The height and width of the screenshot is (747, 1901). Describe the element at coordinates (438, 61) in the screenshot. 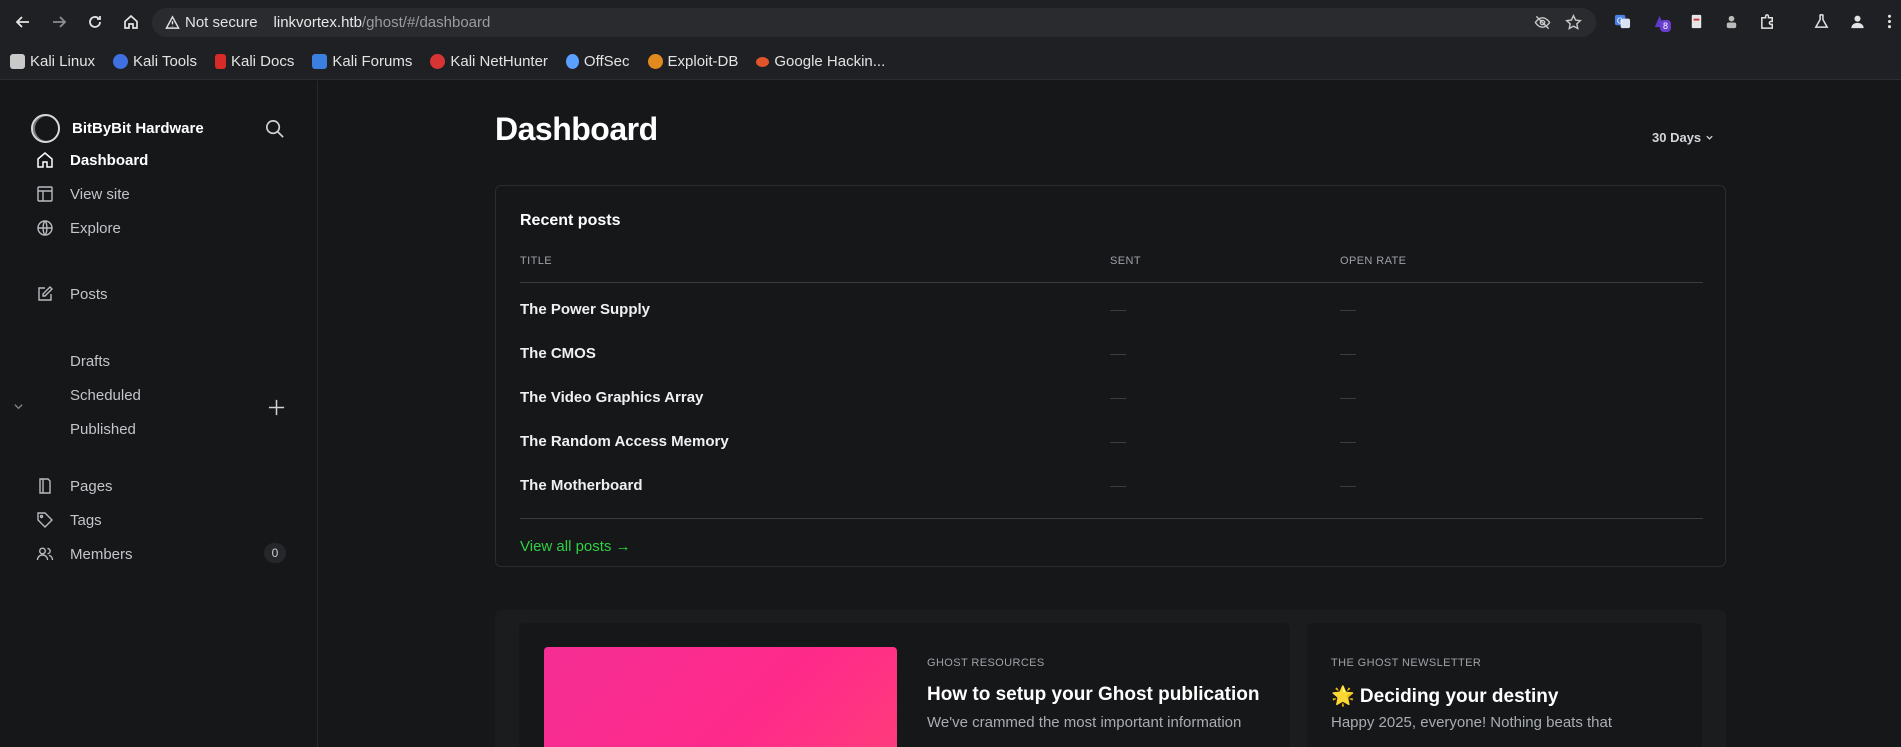

I see `nethunter-icon` at that location.